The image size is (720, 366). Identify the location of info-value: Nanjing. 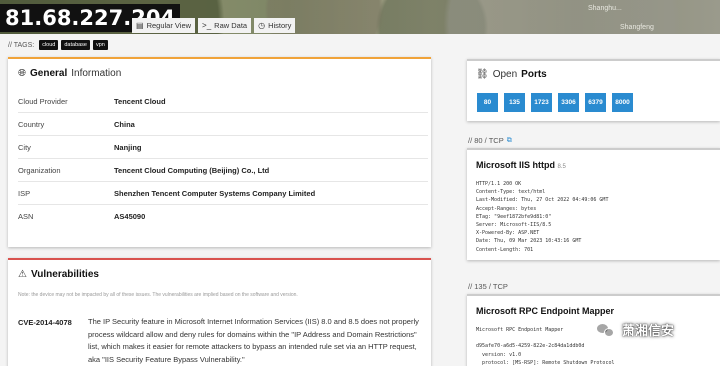
(128, 147).